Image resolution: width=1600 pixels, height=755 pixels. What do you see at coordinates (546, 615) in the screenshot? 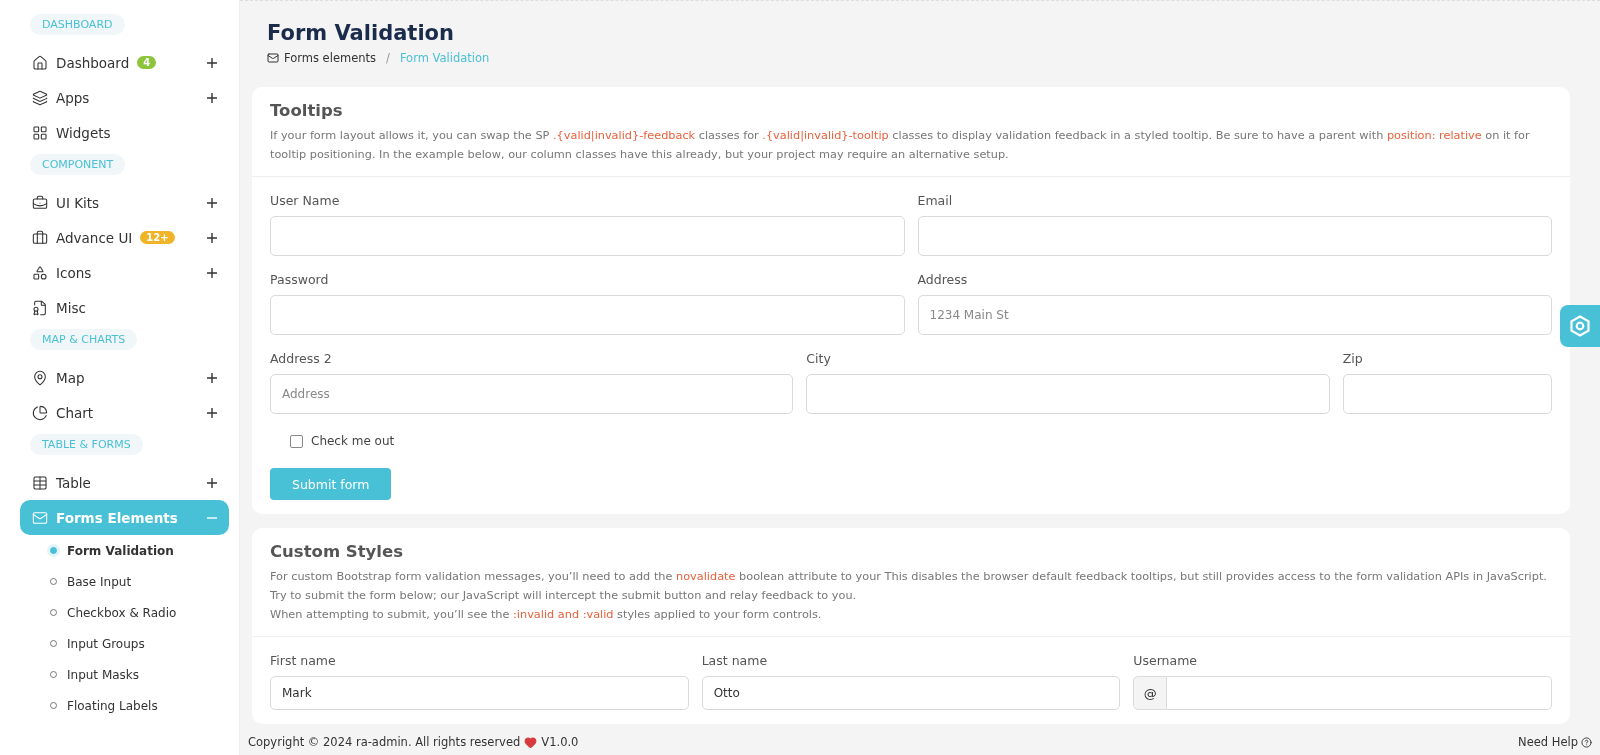
I see `description-text: When attempting to submit, you’ll see the :invalid and :valid styles applied to your form controls.` at bounding box center [546, 615].